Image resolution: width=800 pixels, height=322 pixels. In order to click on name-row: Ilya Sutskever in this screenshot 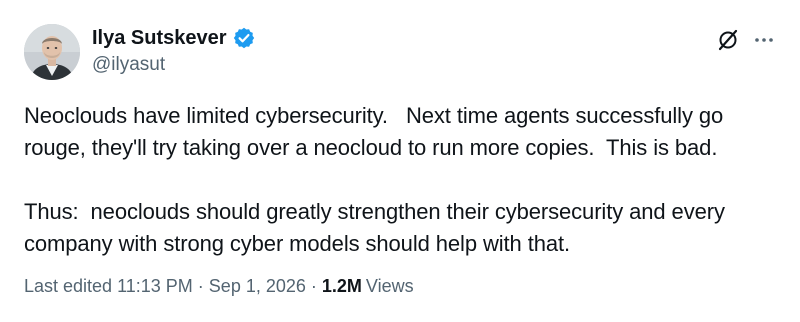, I will do `click(174, 38)`.